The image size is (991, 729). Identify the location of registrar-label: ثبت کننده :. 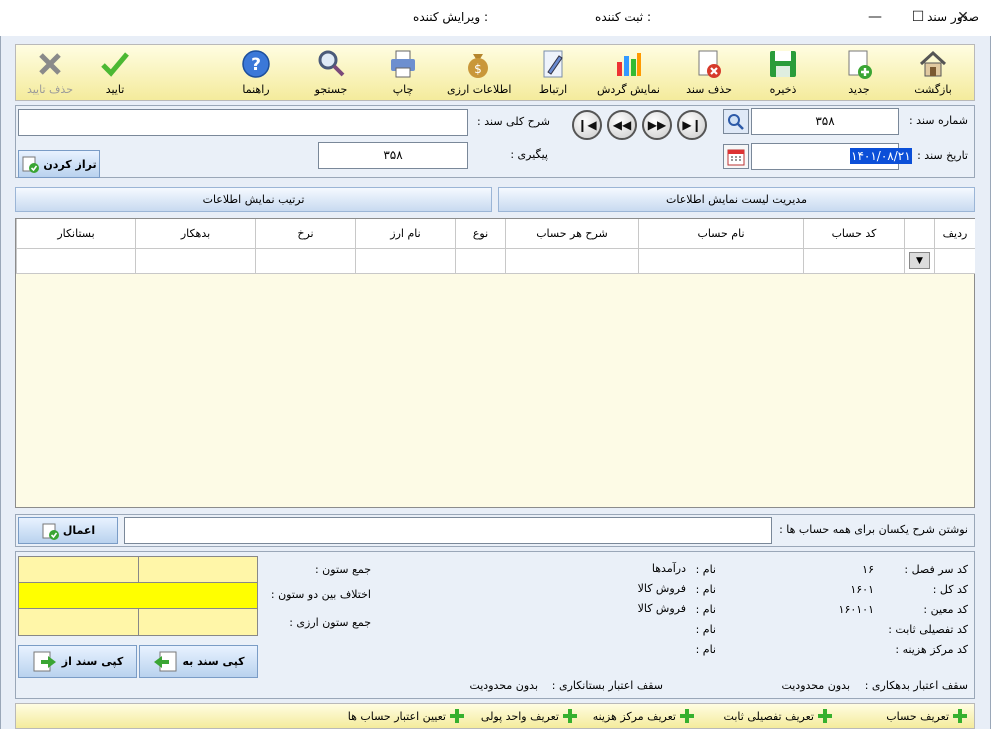
(623, 17).